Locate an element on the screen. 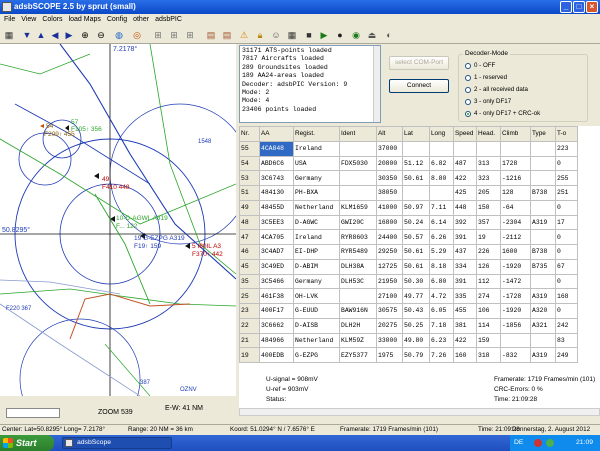 This screenshot has width=600, height=451. aircraft-label: 49 is located at coordinates (105, 179).